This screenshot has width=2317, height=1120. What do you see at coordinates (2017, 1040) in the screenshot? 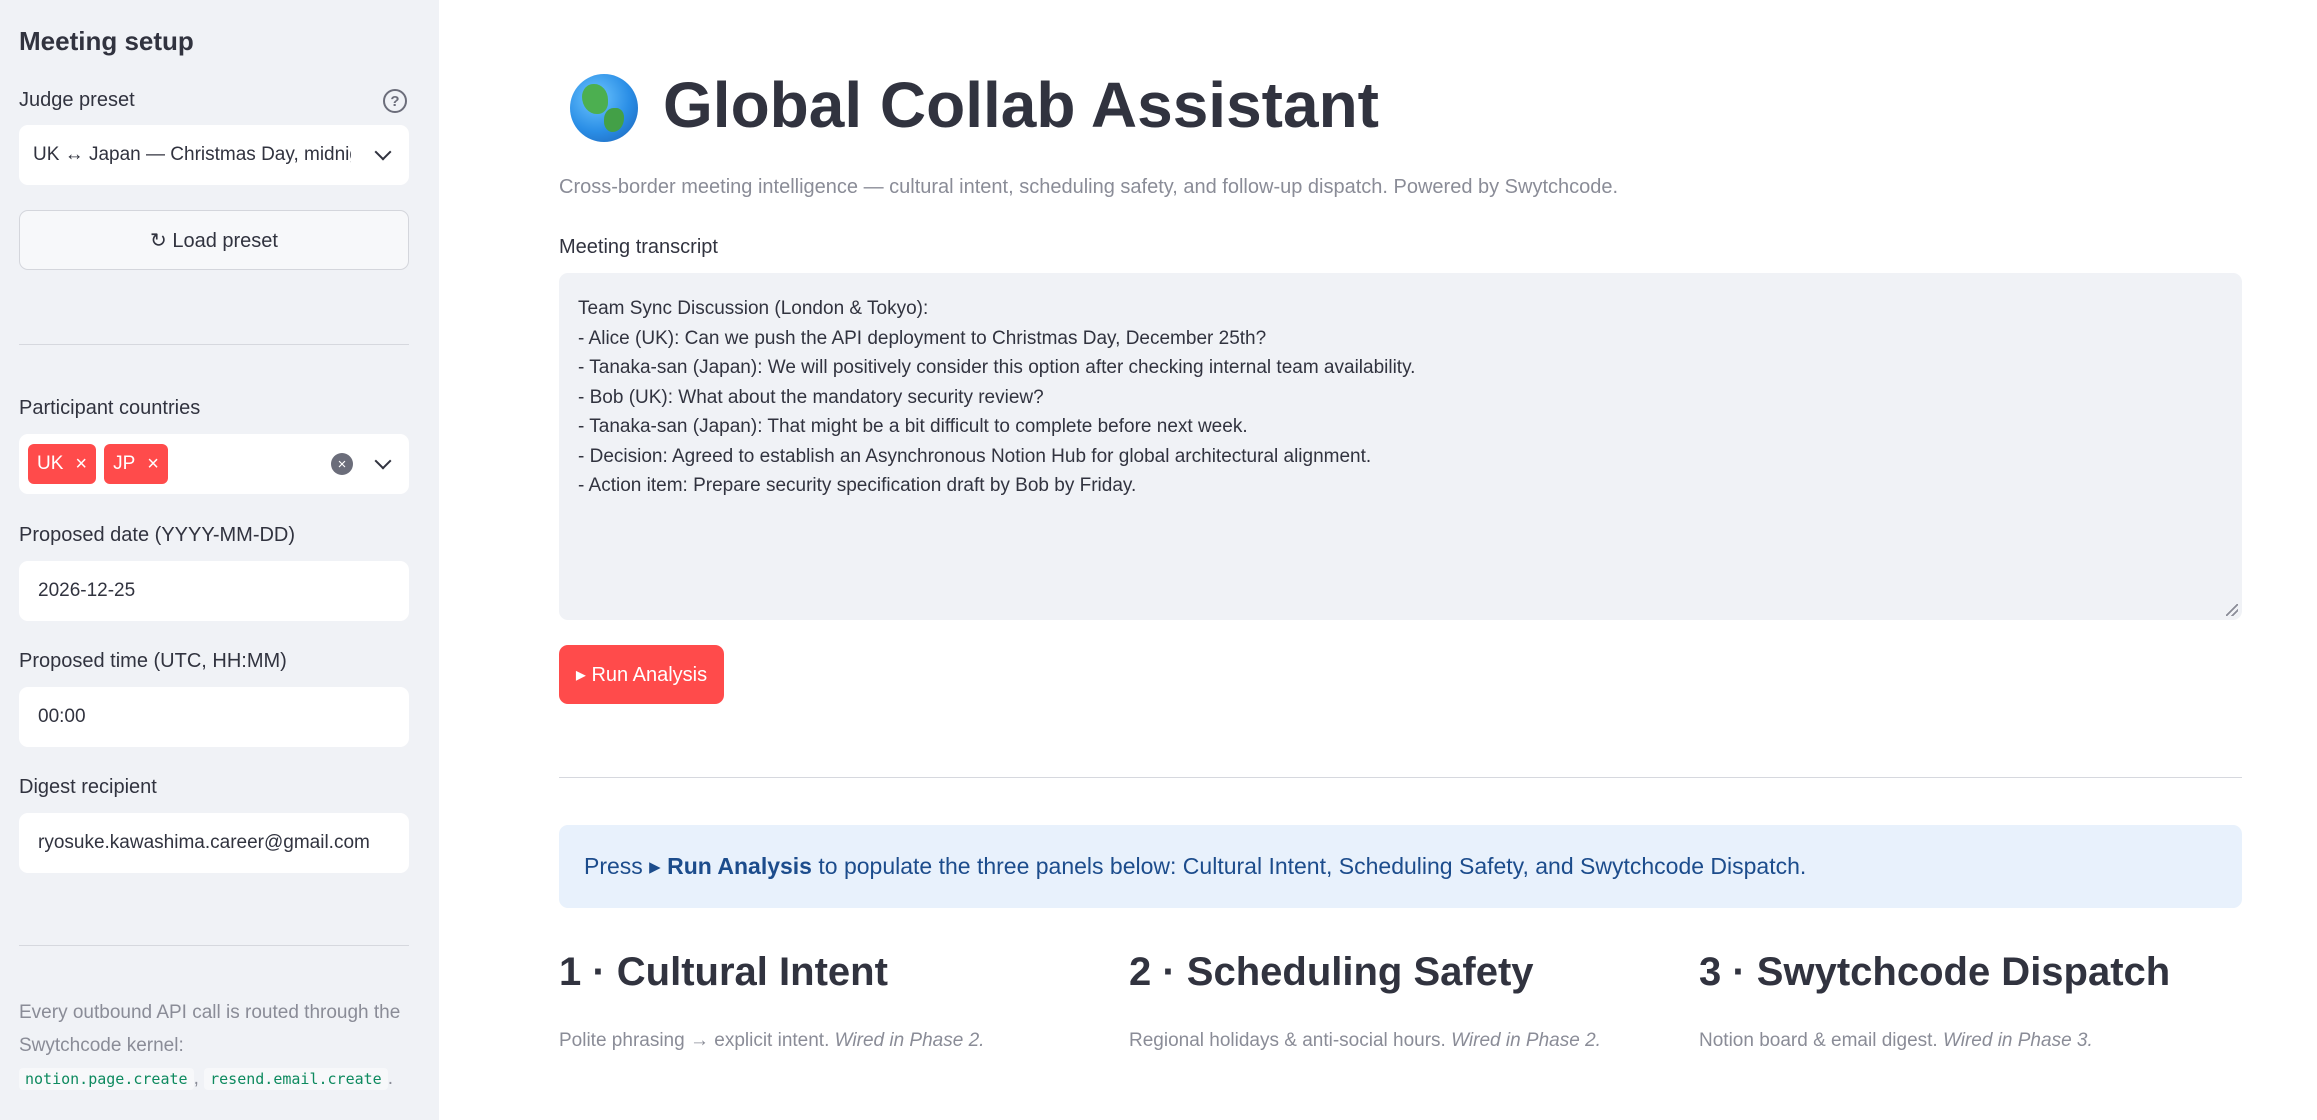
I see `col-desc-phase: Wired in Phase 3.` at bounding box center [2017, 1040].